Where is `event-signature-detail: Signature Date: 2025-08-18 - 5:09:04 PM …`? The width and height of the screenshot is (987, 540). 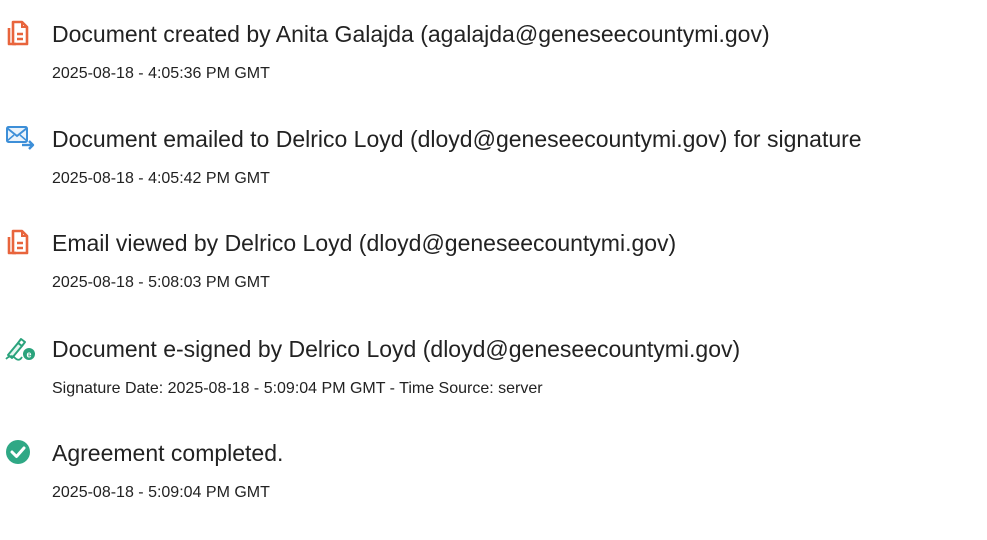
event-signature-detail: Signature Date: 2025-08-18 - 5:09:04 PM … is located at coordinates (297, 388).